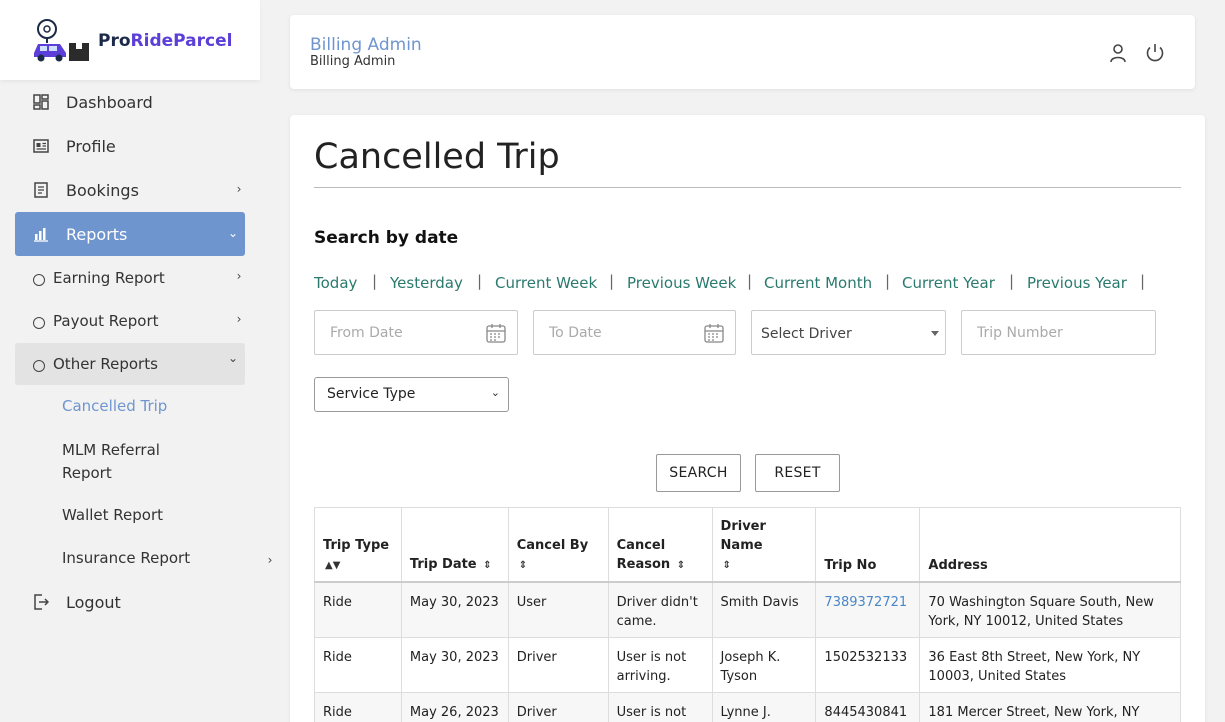 The image size is (1225, 722). I want to click on trip-number-field, so click(1058, 332).